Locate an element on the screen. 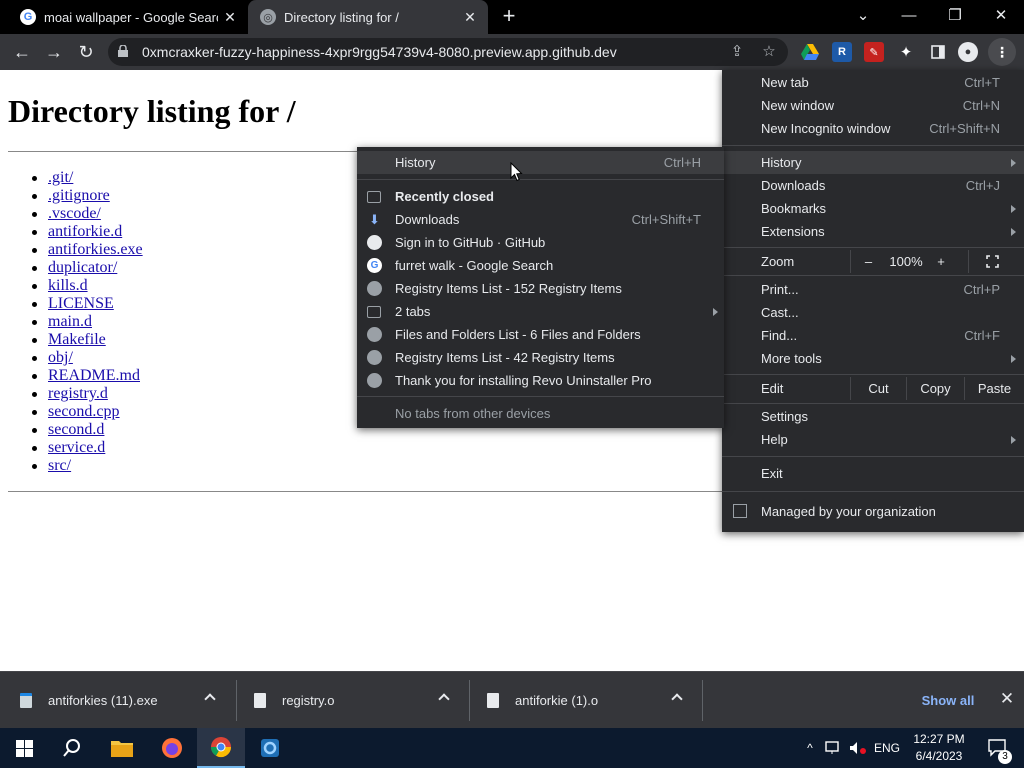  menu-item-extensions: Extensions is located at coordinates (873, 231).